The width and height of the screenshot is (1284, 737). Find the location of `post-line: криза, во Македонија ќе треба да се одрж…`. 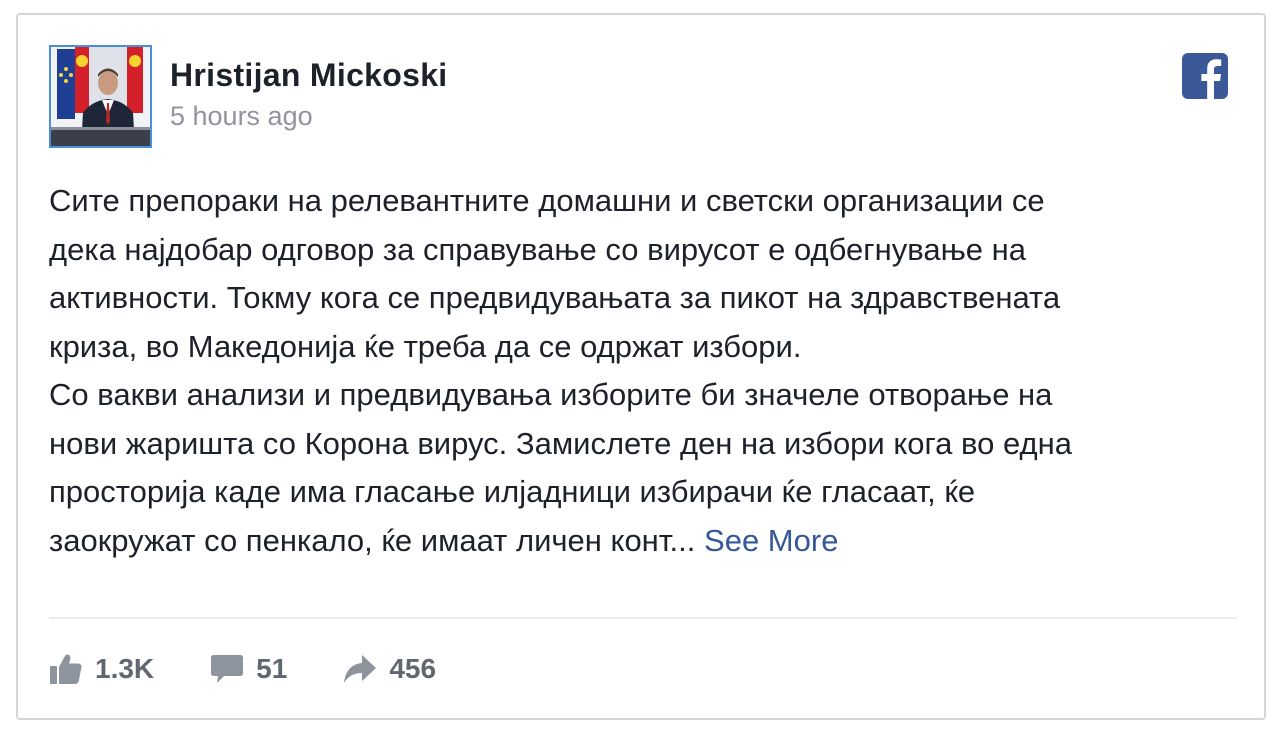

post-line: криза, во Македонија ќе треба да се одрж… is located at coordinates (425, 346).